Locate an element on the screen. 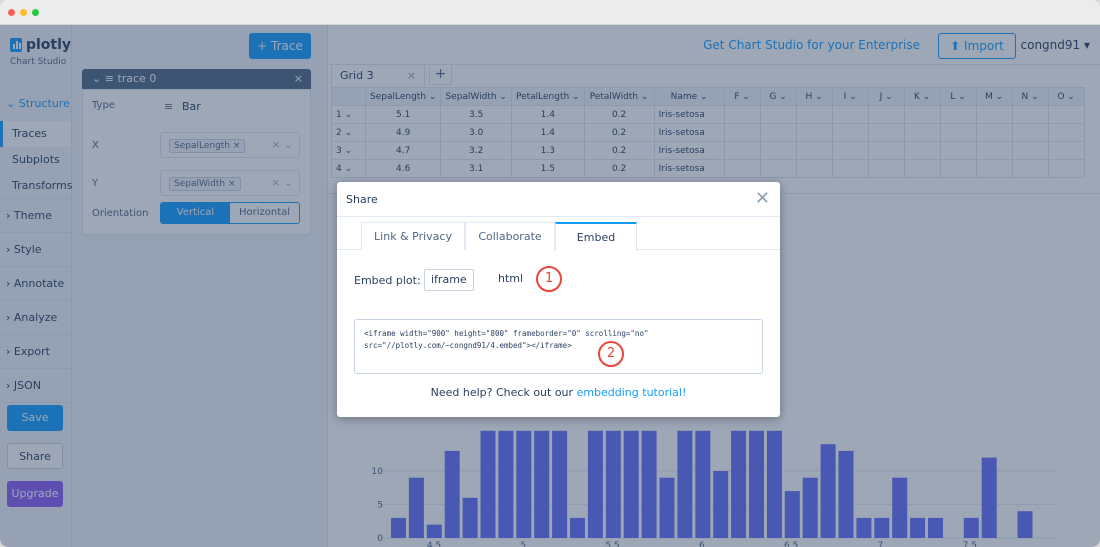 Image resolution: width=1100 pixels, height=547 pixels. modal-title: Share is located at coordinates (362, 199).